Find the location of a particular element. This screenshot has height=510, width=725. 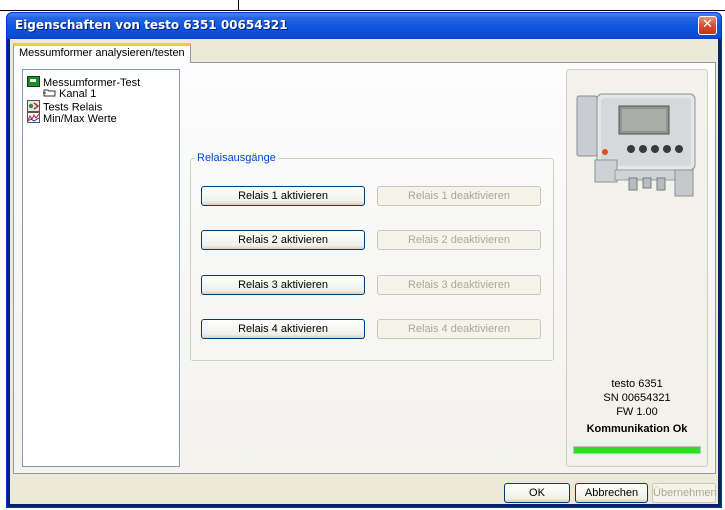

communication-status: Kommunikation Ok is located at coordinates (637, 429).